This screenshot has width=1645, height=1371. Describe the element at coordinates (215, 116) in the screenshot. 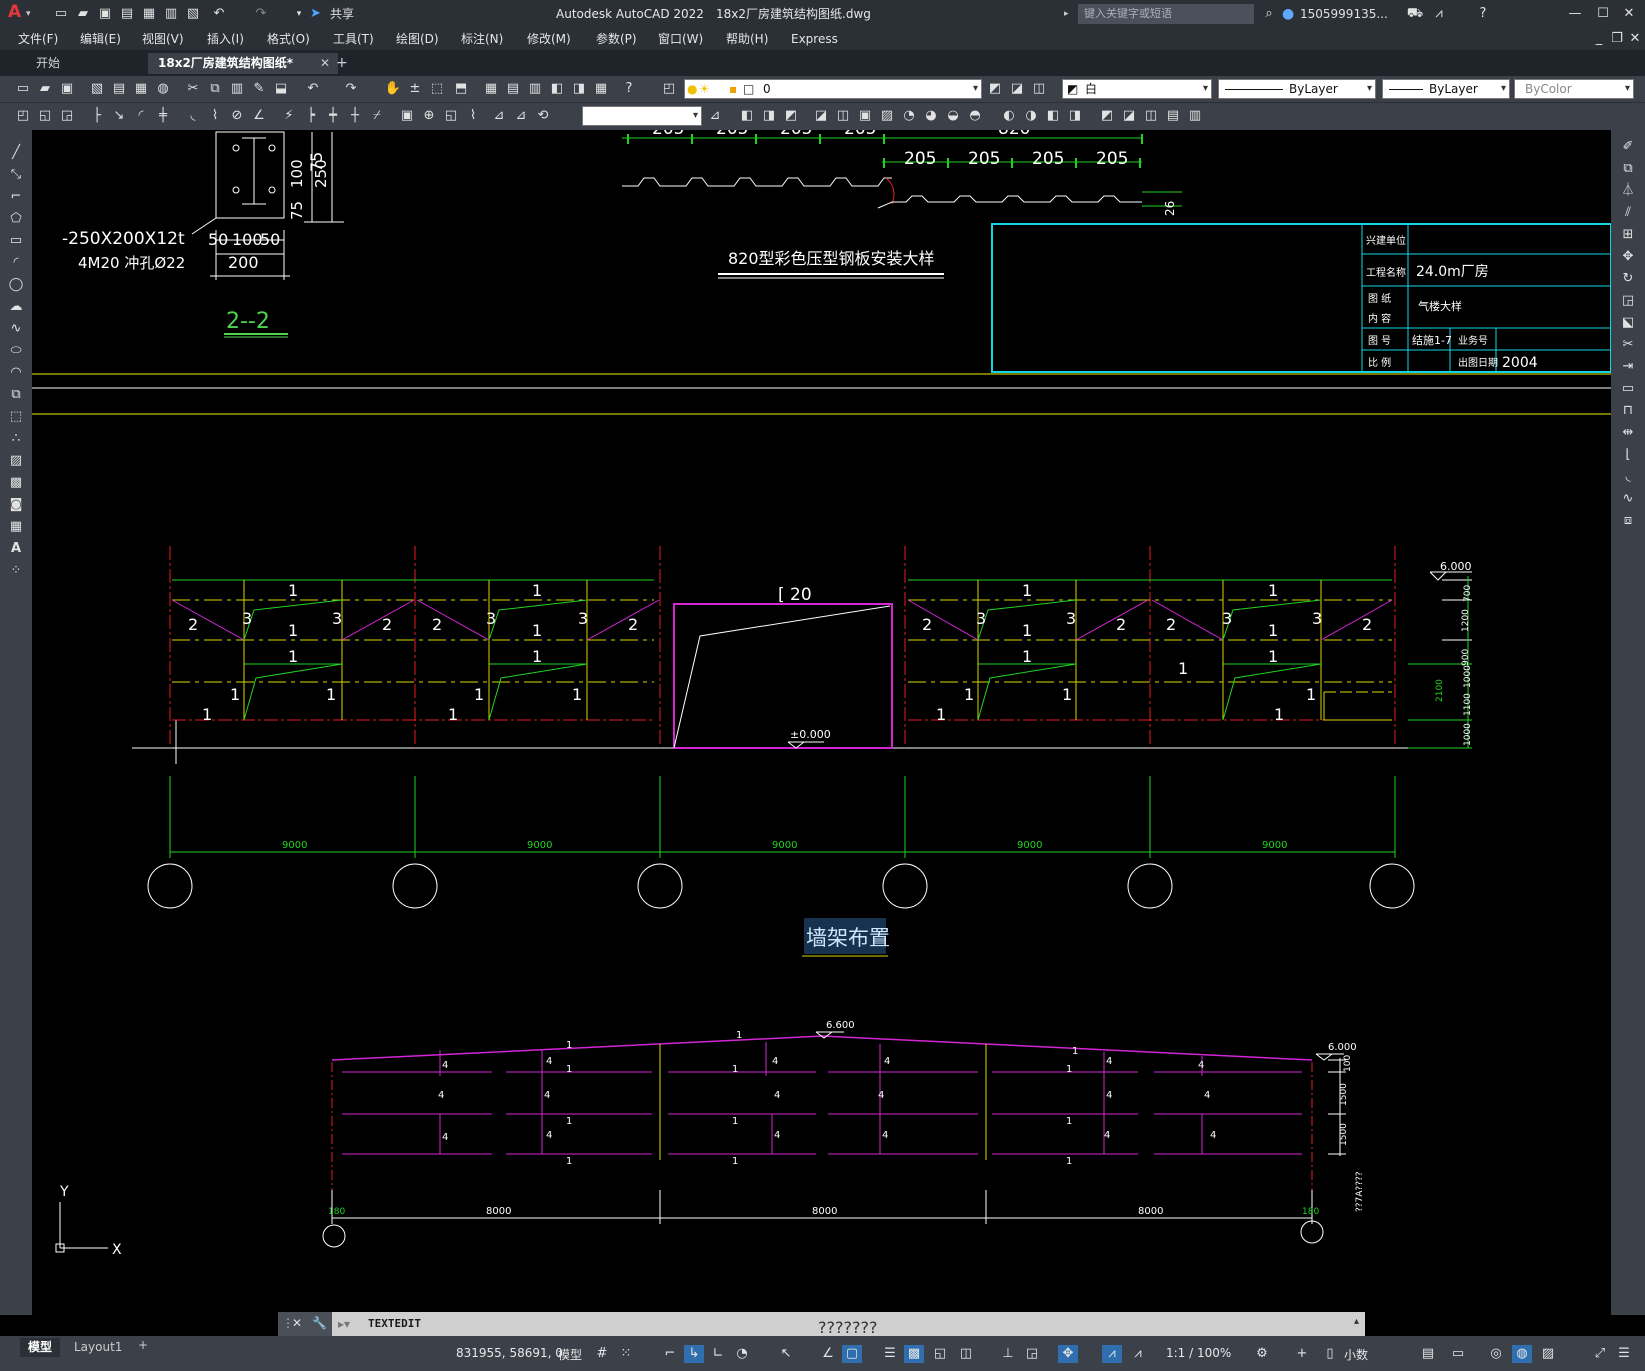

I see `jogged-dim-icon: ⌇` at that location.